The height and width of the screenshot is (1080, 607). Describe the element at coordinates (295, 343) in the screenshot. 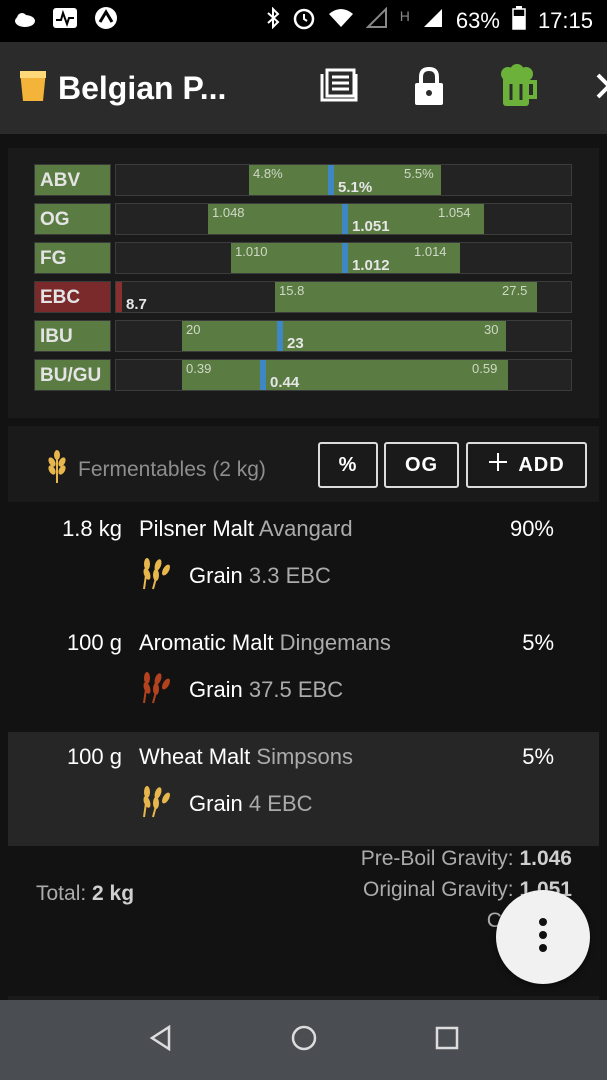

I see `stat-value: 23` at that location.